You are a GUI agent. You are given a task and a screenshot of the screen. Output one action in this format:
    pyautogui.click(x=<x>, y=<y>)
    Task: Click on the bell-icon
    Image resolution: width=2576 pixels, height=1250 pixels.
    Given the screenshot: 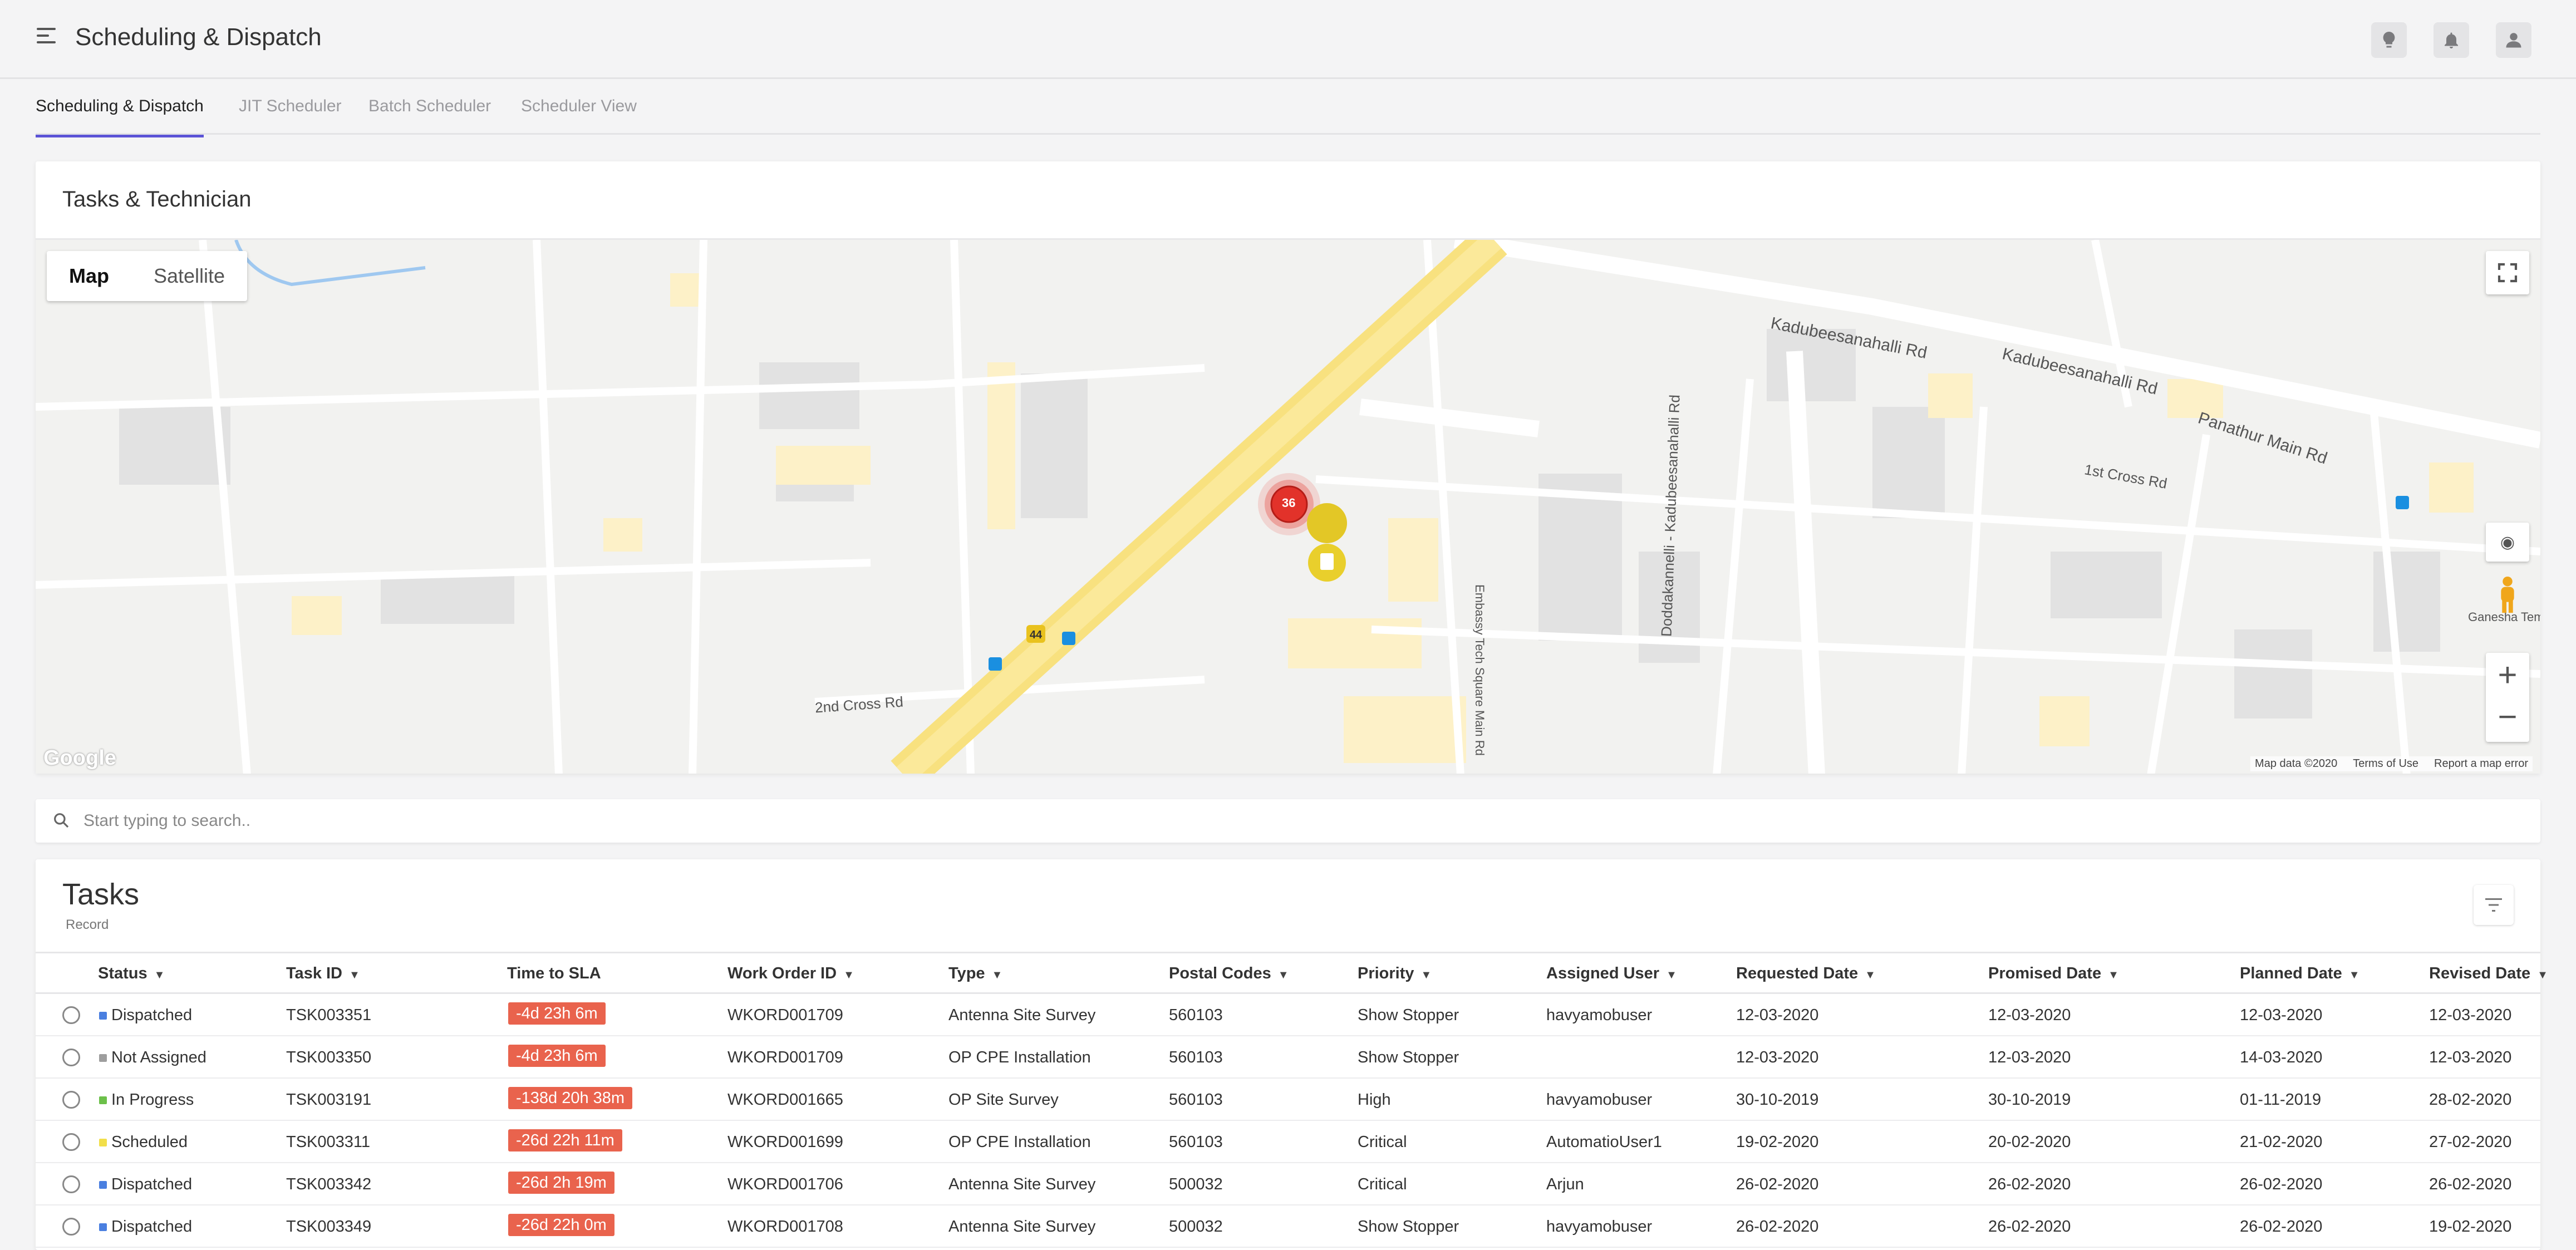 What is the action you would take?
    pyautogui.click(x=2451, y=40)
    